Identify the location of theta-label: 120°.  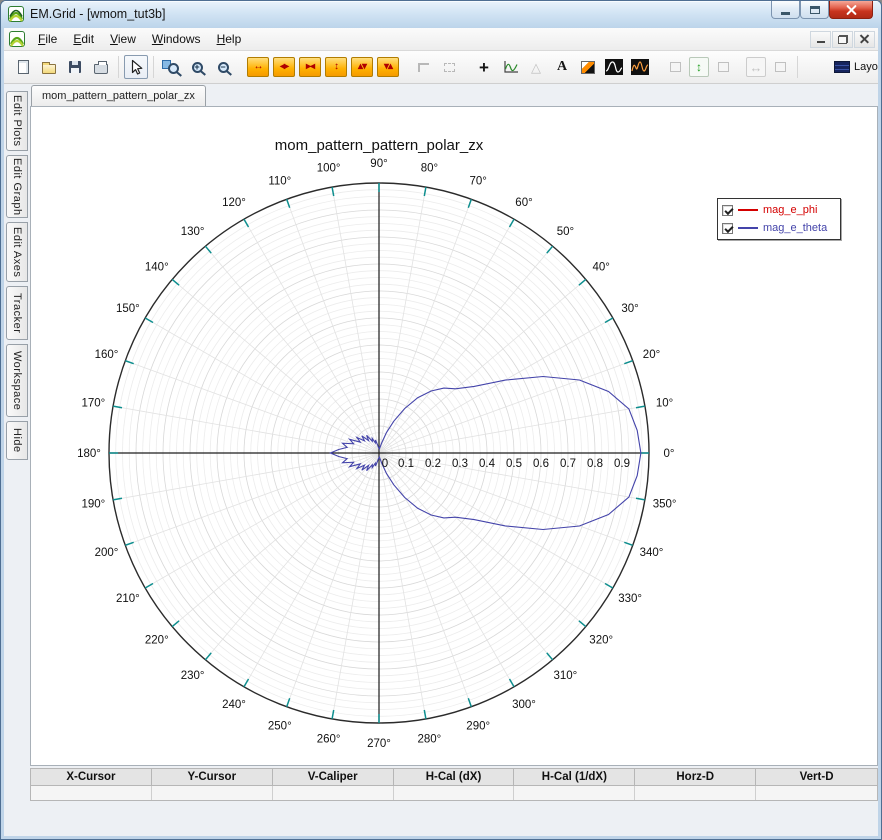
(234, 203).